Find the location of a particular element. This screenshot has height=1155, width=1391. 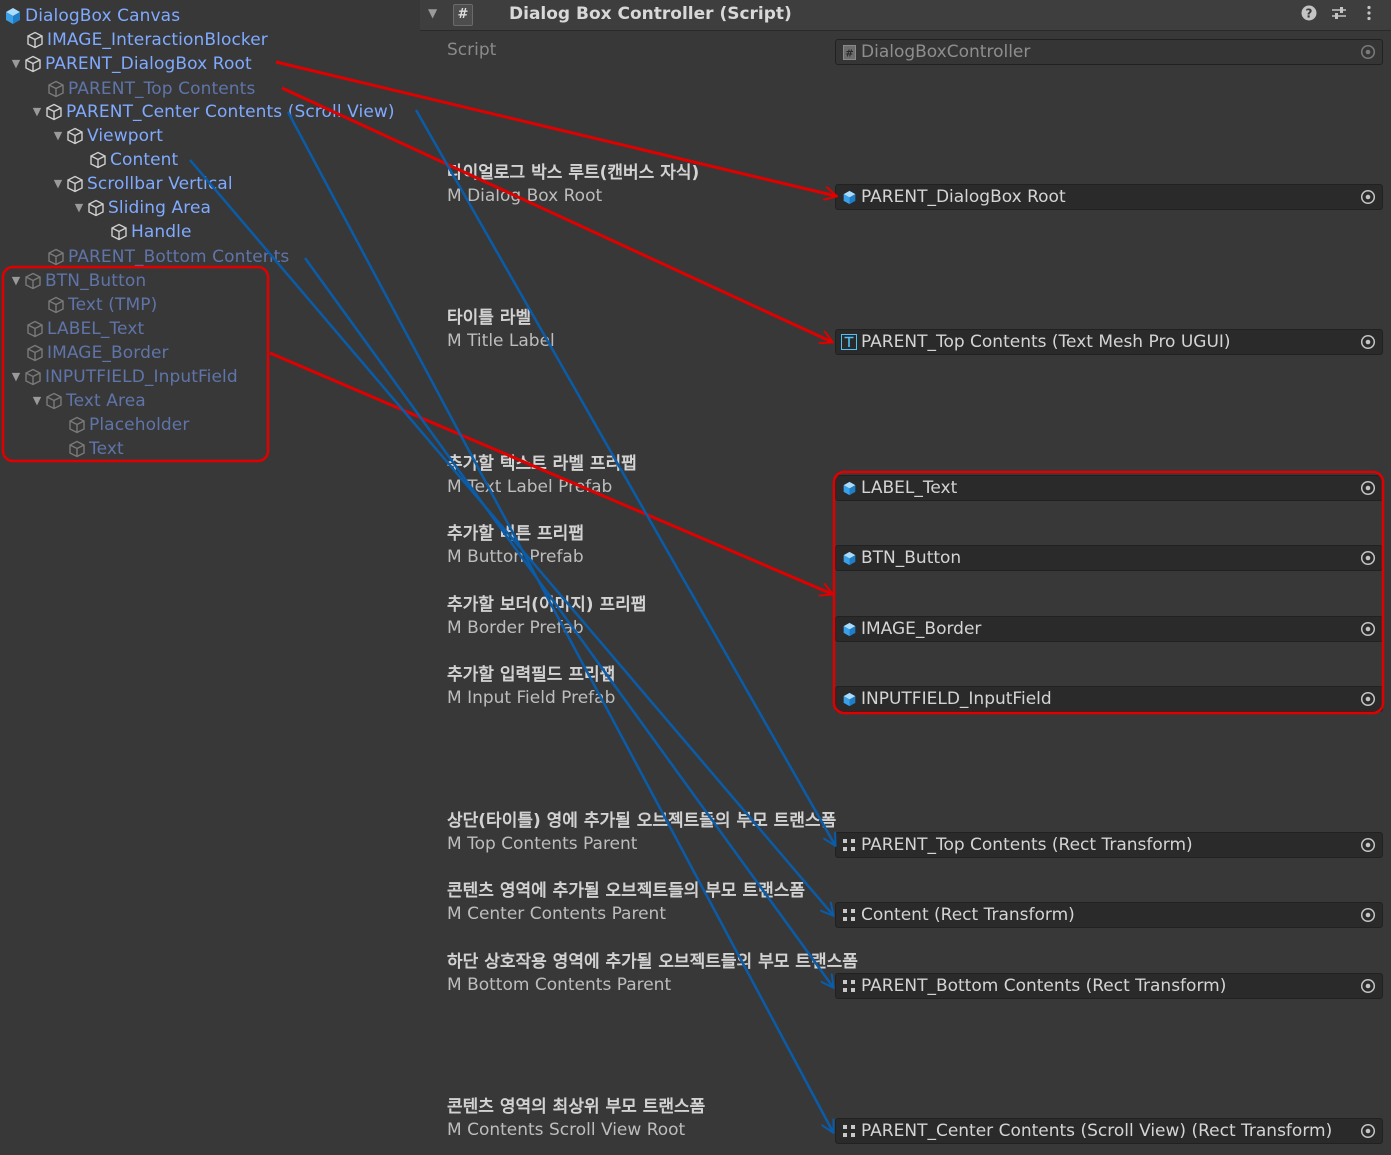

label-input-field-prefab: M Input Field Prefab is located at coordinates (531, 698).